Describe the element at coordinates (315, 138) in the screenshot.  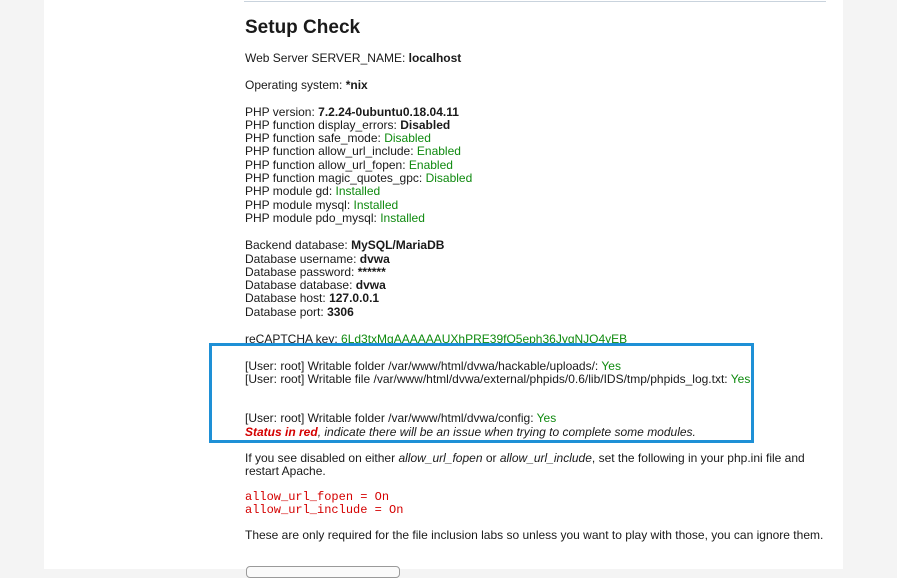
I see `php-label: PHP function safe_mode:` at that location.